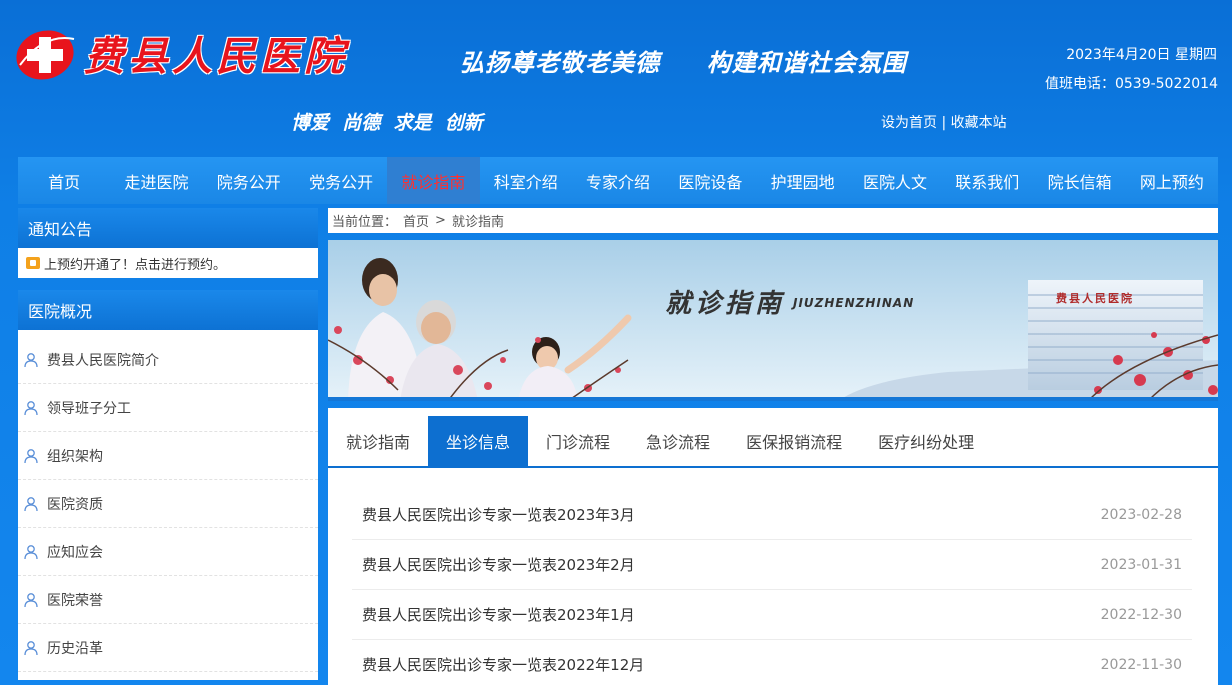 The image size is (1232, 685). What do you see at coordinates (75, 504) in the screenshot?
I see `list-item-label: 医院资质` at bounding box center [75, 504].